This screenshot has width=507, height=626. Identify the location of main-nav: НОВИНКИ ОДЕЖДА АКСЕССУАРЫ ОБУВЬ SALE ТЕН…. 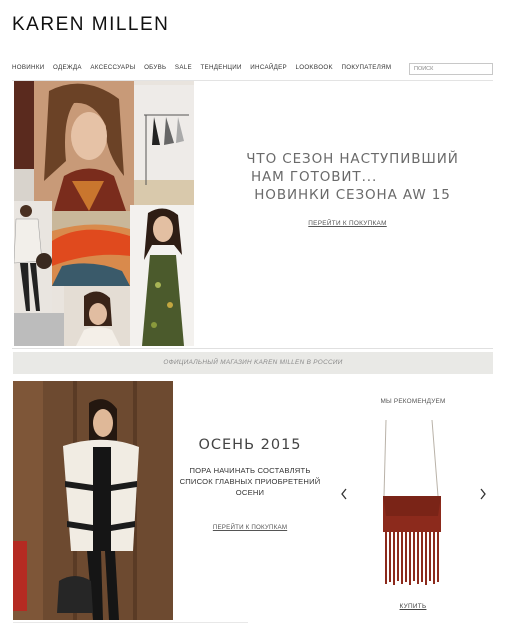
(206, 67).